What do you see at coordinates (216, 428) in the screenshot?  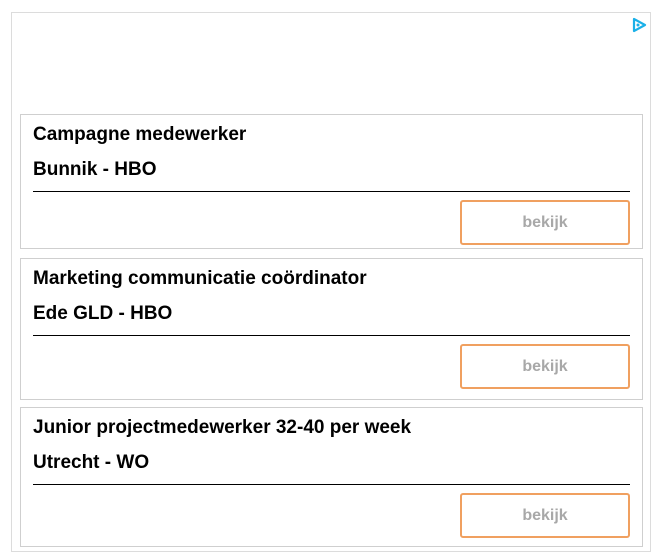 I see `job-title: Junior projectmedewerker 32-40 per week` at bounding box center [216, 428].